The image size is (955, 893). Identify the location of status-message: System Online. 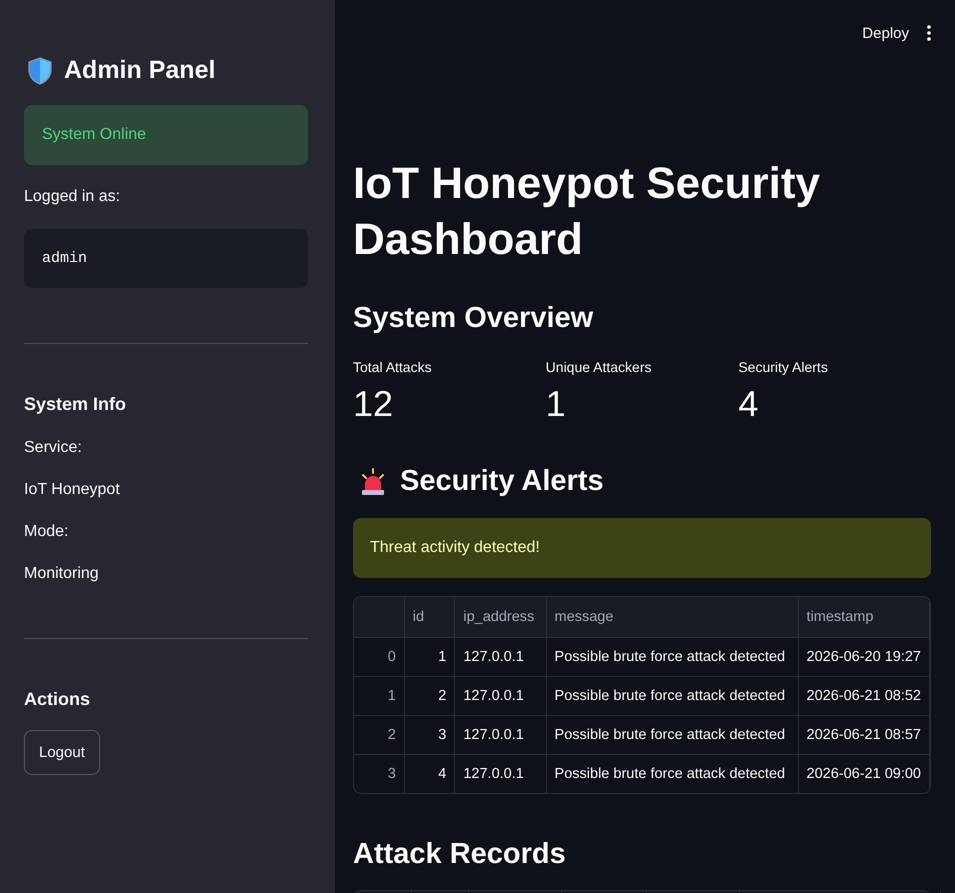
(166, 135).